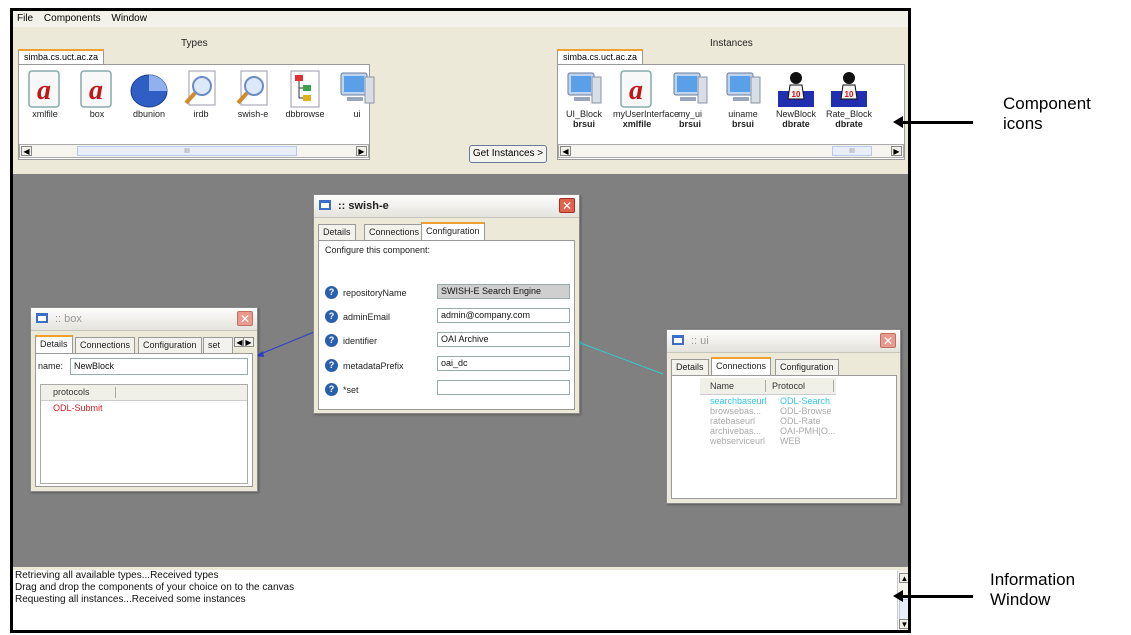  I want to click on get-instances-button: Get Instances >, so click(508, 154).